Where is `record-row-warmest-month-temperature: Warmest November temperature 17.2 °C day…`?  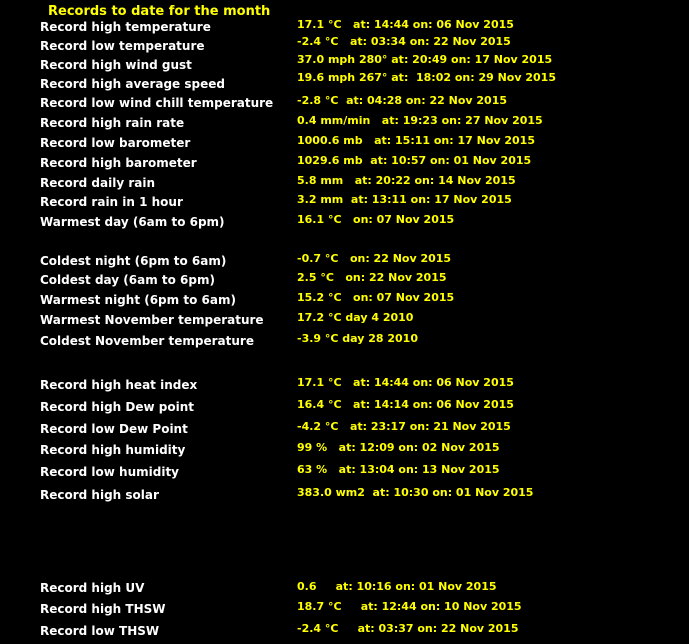 record-row-warmest-month-temperature: Warmest November temperature 17.2 °C day… is located at coordinates (344, 320).